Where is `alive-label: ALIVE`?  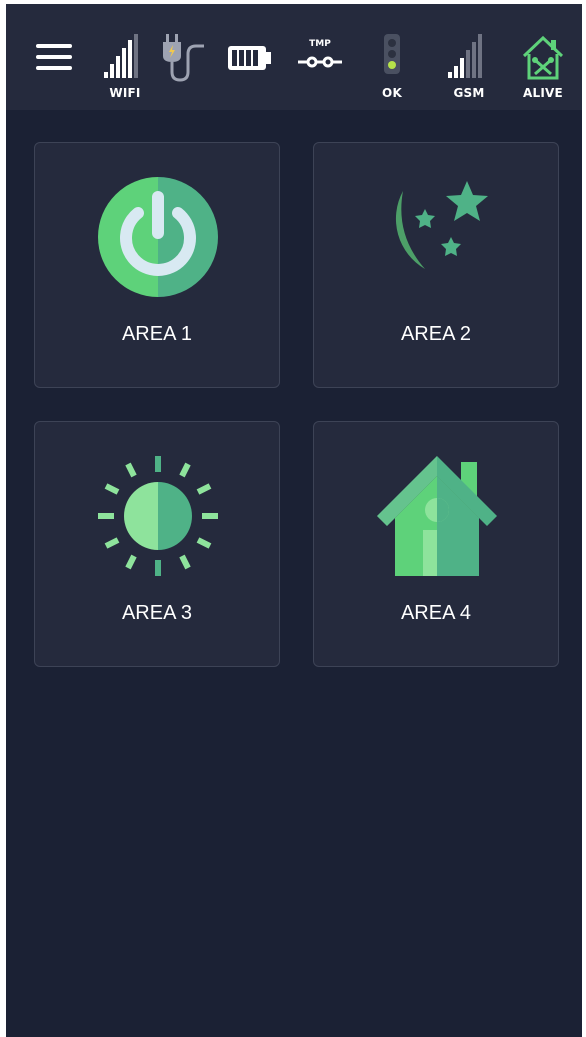 alive-label: ALIVE is located at coordinates (543, 93).